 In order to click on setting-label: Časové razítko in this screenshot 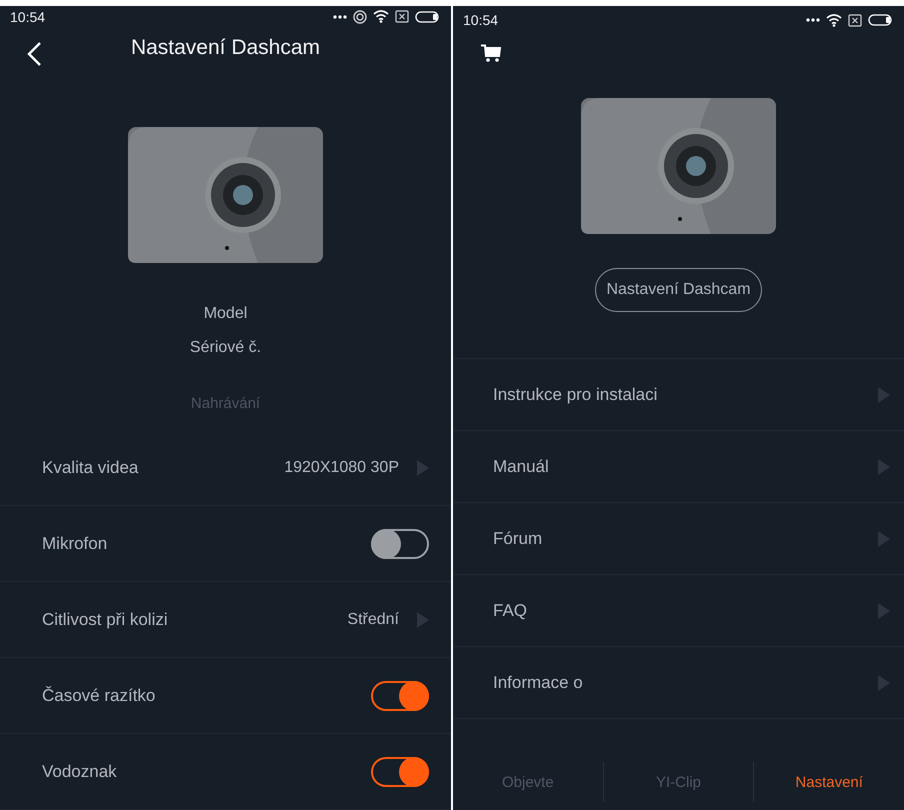, I will do `click(99, 696)`.